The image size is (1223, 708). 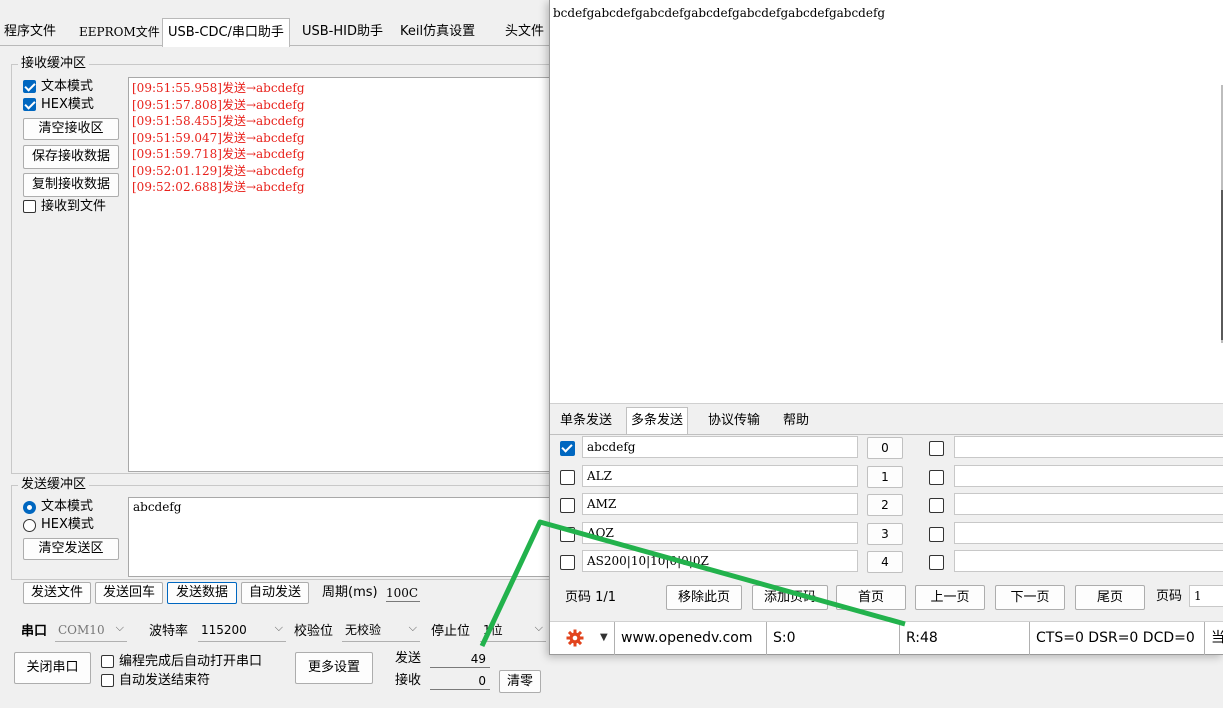 What do you see at coordinates (29, 525) in the screenshot?
I see `tx-hex-mode-radio` at bounding box center [29, 525].